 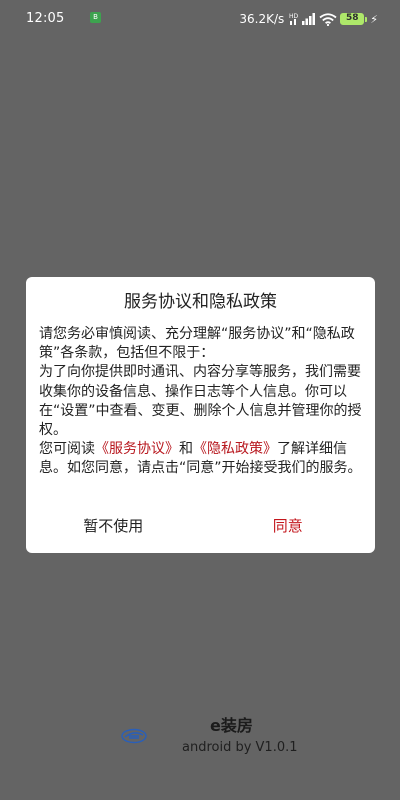 I want to click on status-indicators: 36.2K/s HD 58 ⚡, so click(x=308, y=19).